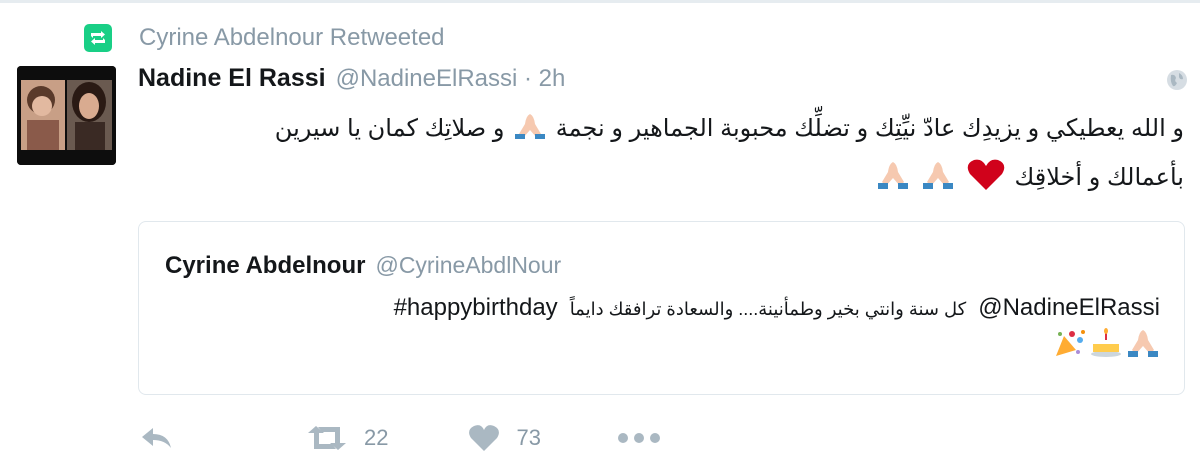 The width and height of the screenshot is (1200, 470). What do you see at coordinates (400, 438) in the screenshot?
I see `tweet-actions: 22 73` at bounding box center [400, 438].